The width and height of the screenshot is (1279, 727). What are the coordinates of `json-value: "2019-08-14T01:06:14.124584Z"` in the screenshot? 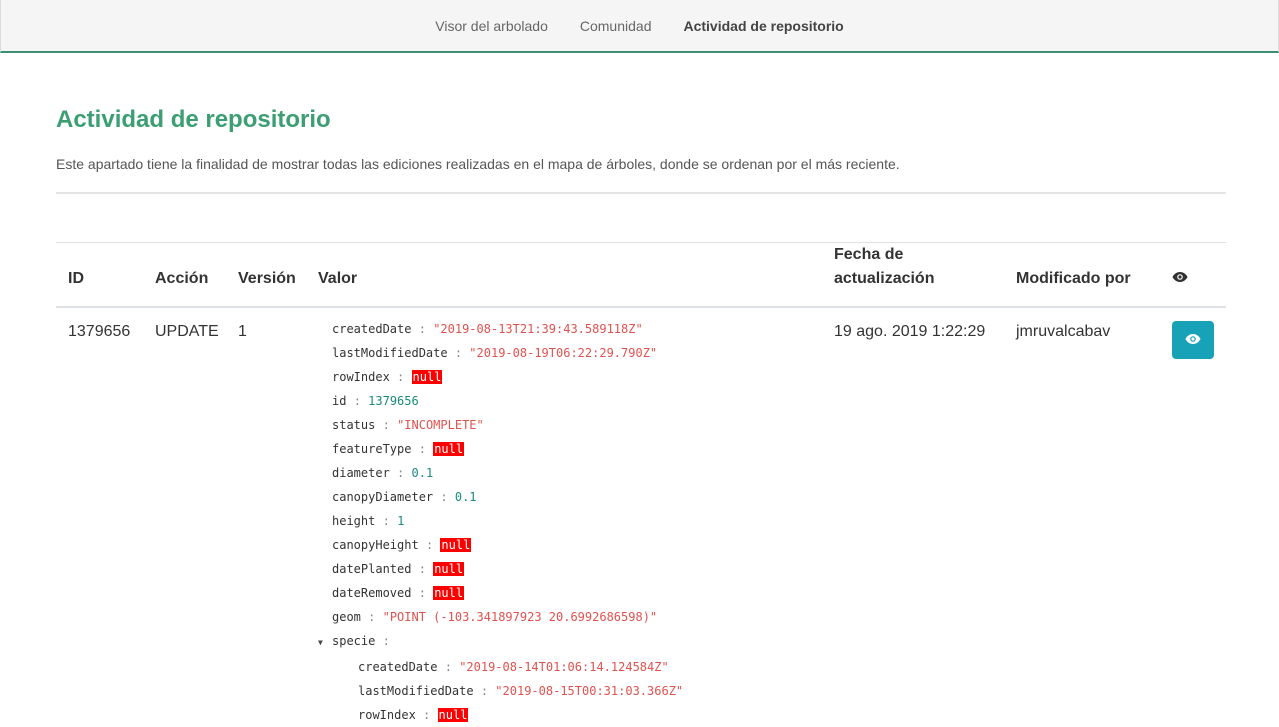 It's located at (564, 667).